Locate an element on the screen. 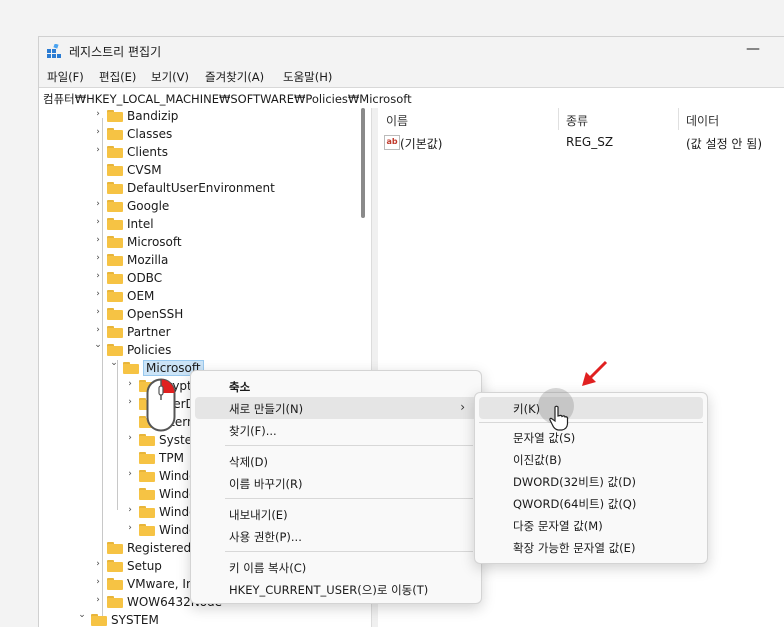 The height and width of the screenshot is (627, 784). menu-help: 도움말(H) is located at coordinates (307, 77).